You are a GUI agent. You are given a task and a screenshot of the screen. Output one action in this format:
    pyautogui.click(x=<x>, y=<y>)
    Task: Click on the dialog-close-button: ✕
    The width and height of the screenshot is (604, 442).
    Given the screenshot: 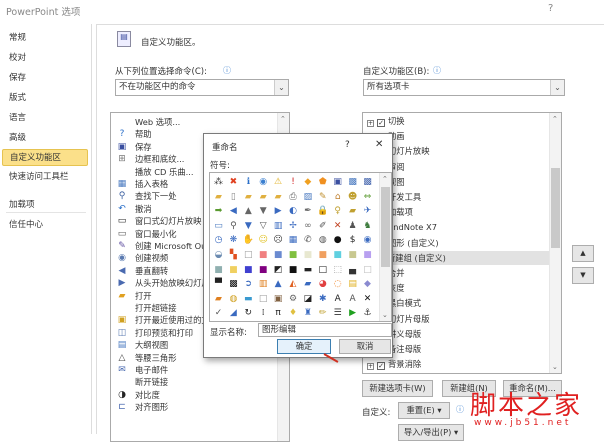 What is the action you would take?
    pyautogui.click(x=379, y=144)
    